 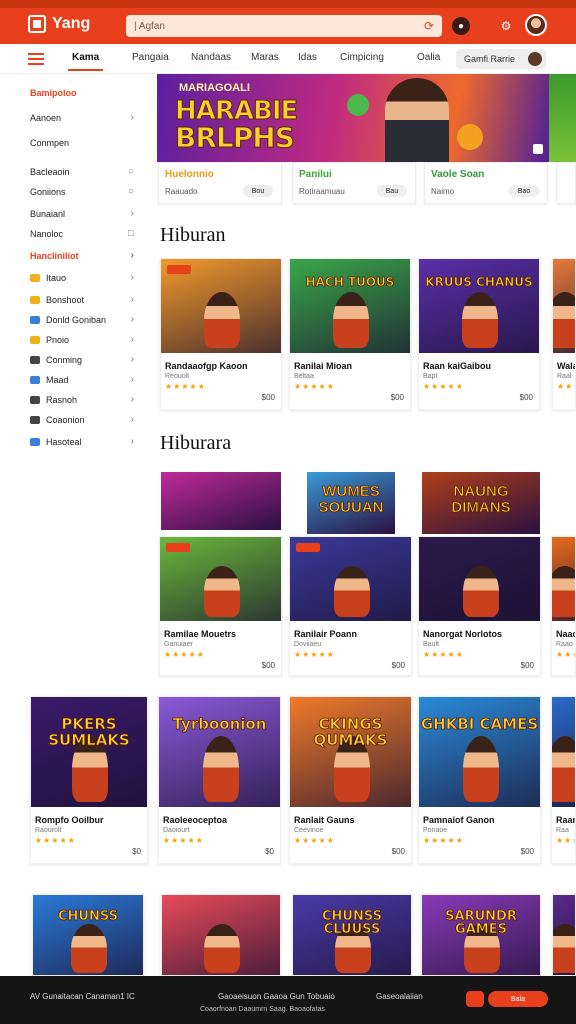 What do you see at coordinates (76, 319) in the screenshot?
I see `sidebar-item-label: Donld Goniban` at bounding box center [76, 319].